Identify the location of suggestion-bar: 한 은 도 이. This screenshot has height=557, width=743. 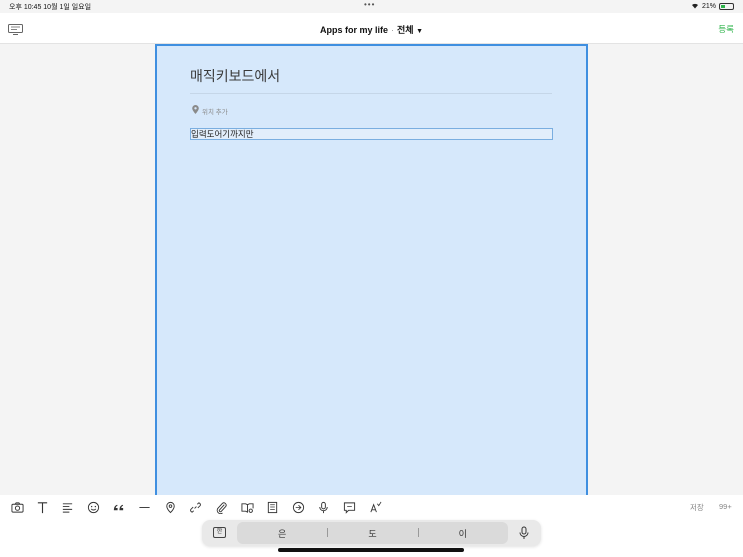
(371, 533).